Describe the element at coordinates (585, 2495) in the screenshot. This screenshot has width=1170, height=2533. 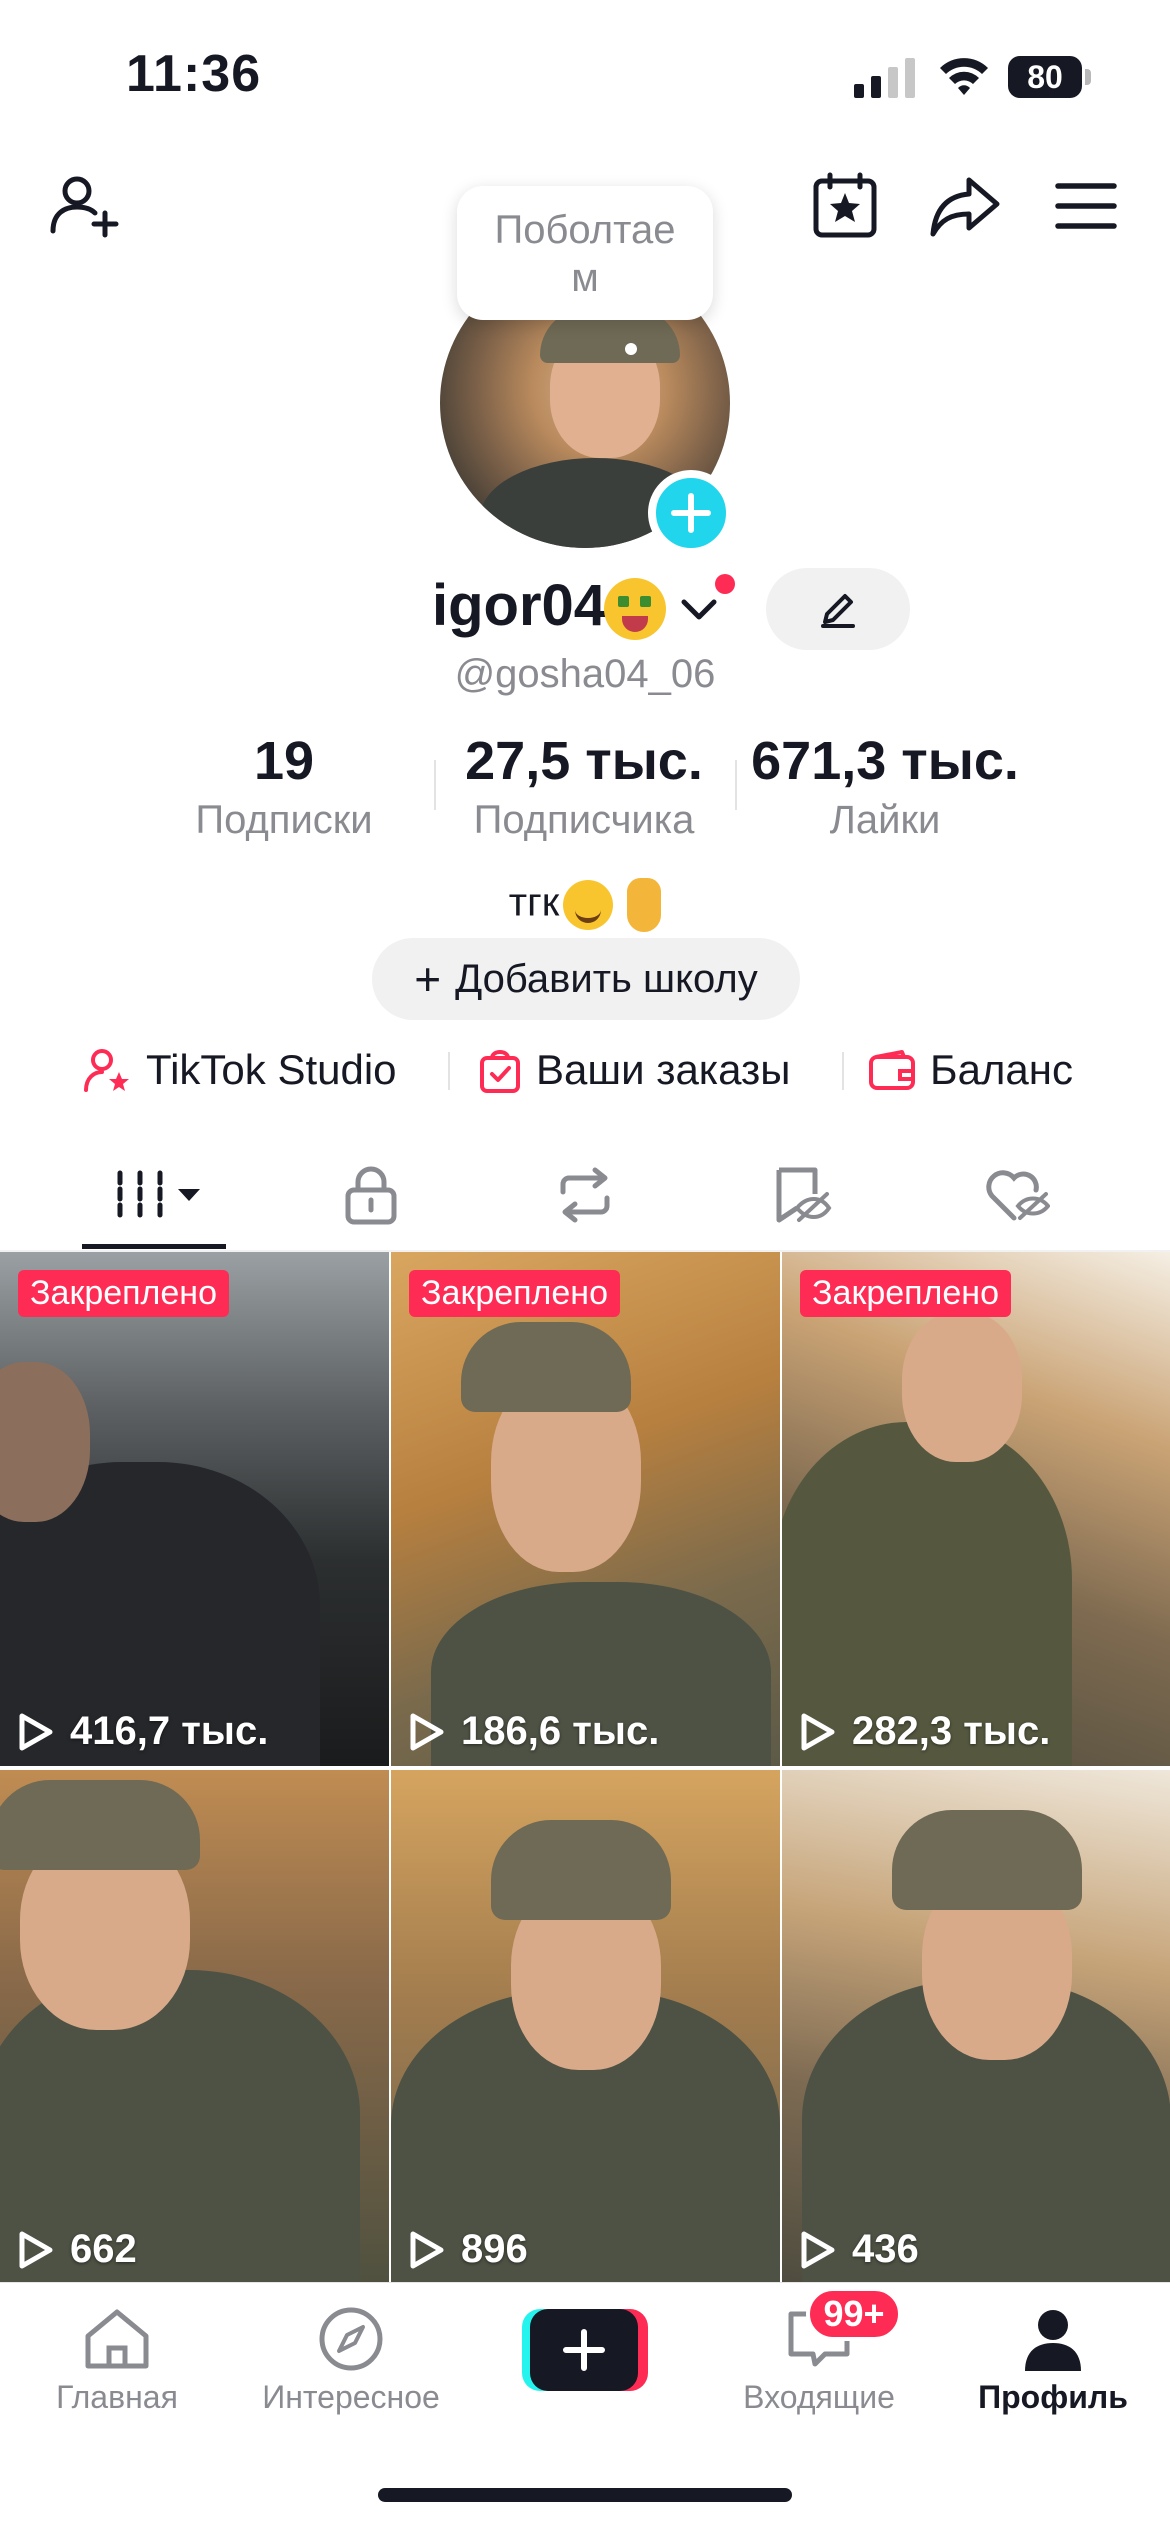
I see `home-indicator` at that location.